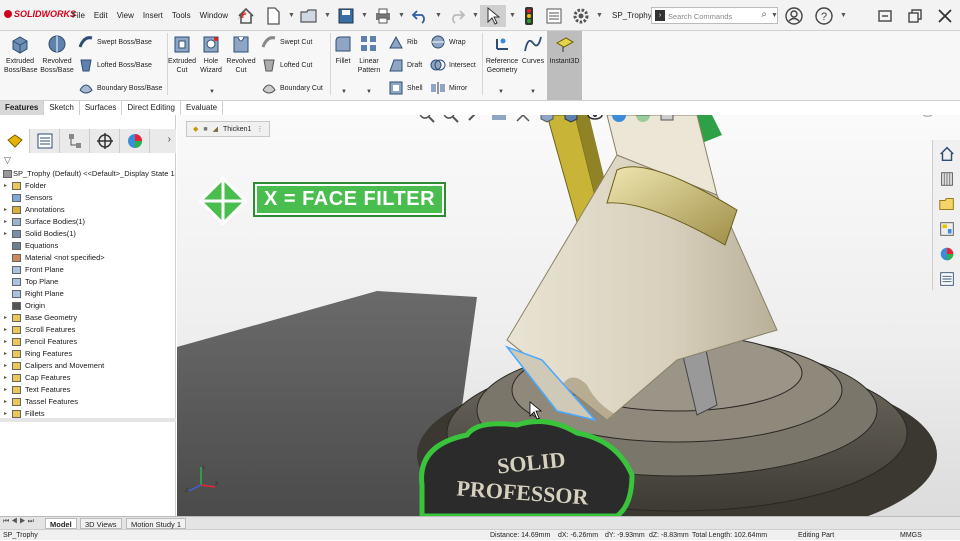  Describe the element at coordinates (453, 65) in the screenshot. I see `intersect-button: Intersect` at that location.